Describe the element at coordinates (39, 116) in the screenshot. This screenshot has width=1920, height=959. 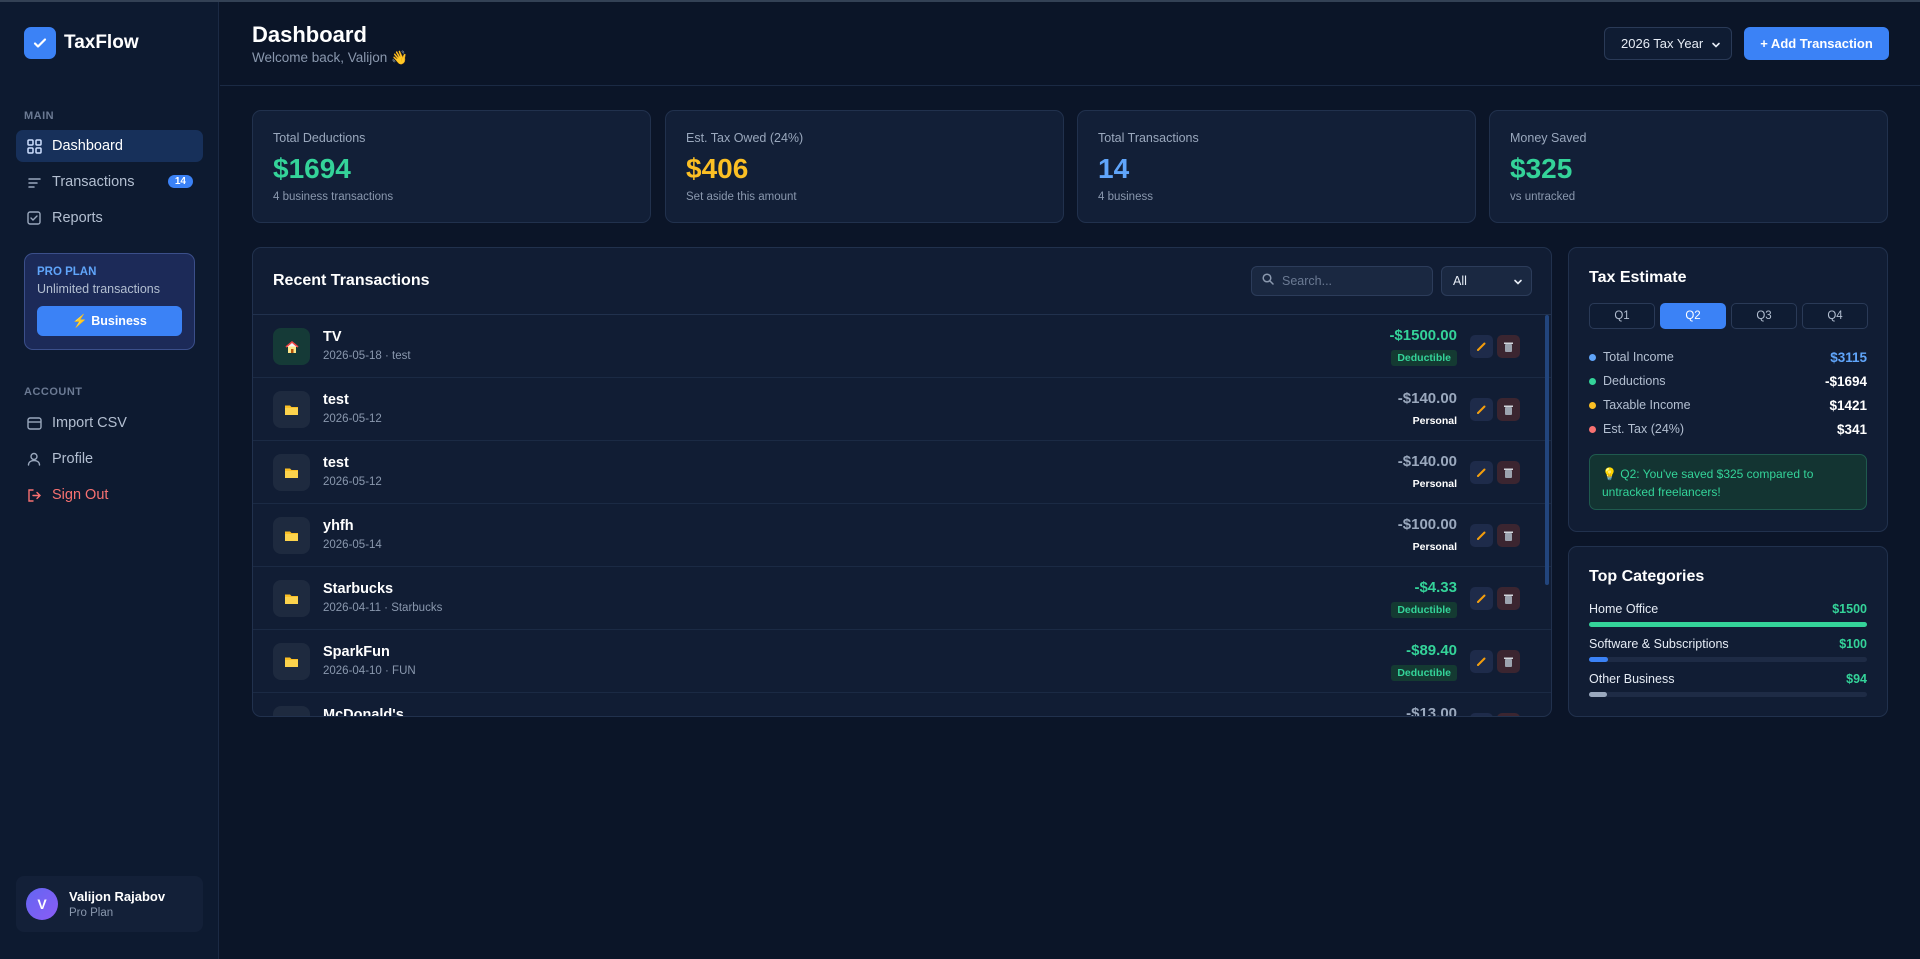
I see `main-section-label: MAIN` at that location.